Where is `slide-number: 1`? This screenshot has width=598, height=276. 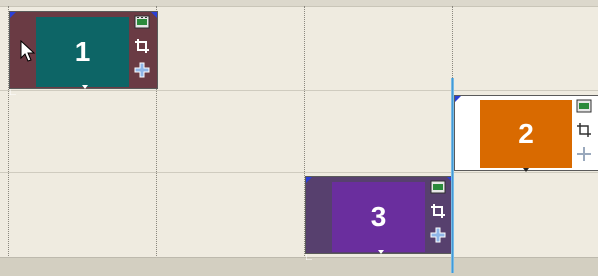
slide-number: 1 is located at coordinates (82, 51).